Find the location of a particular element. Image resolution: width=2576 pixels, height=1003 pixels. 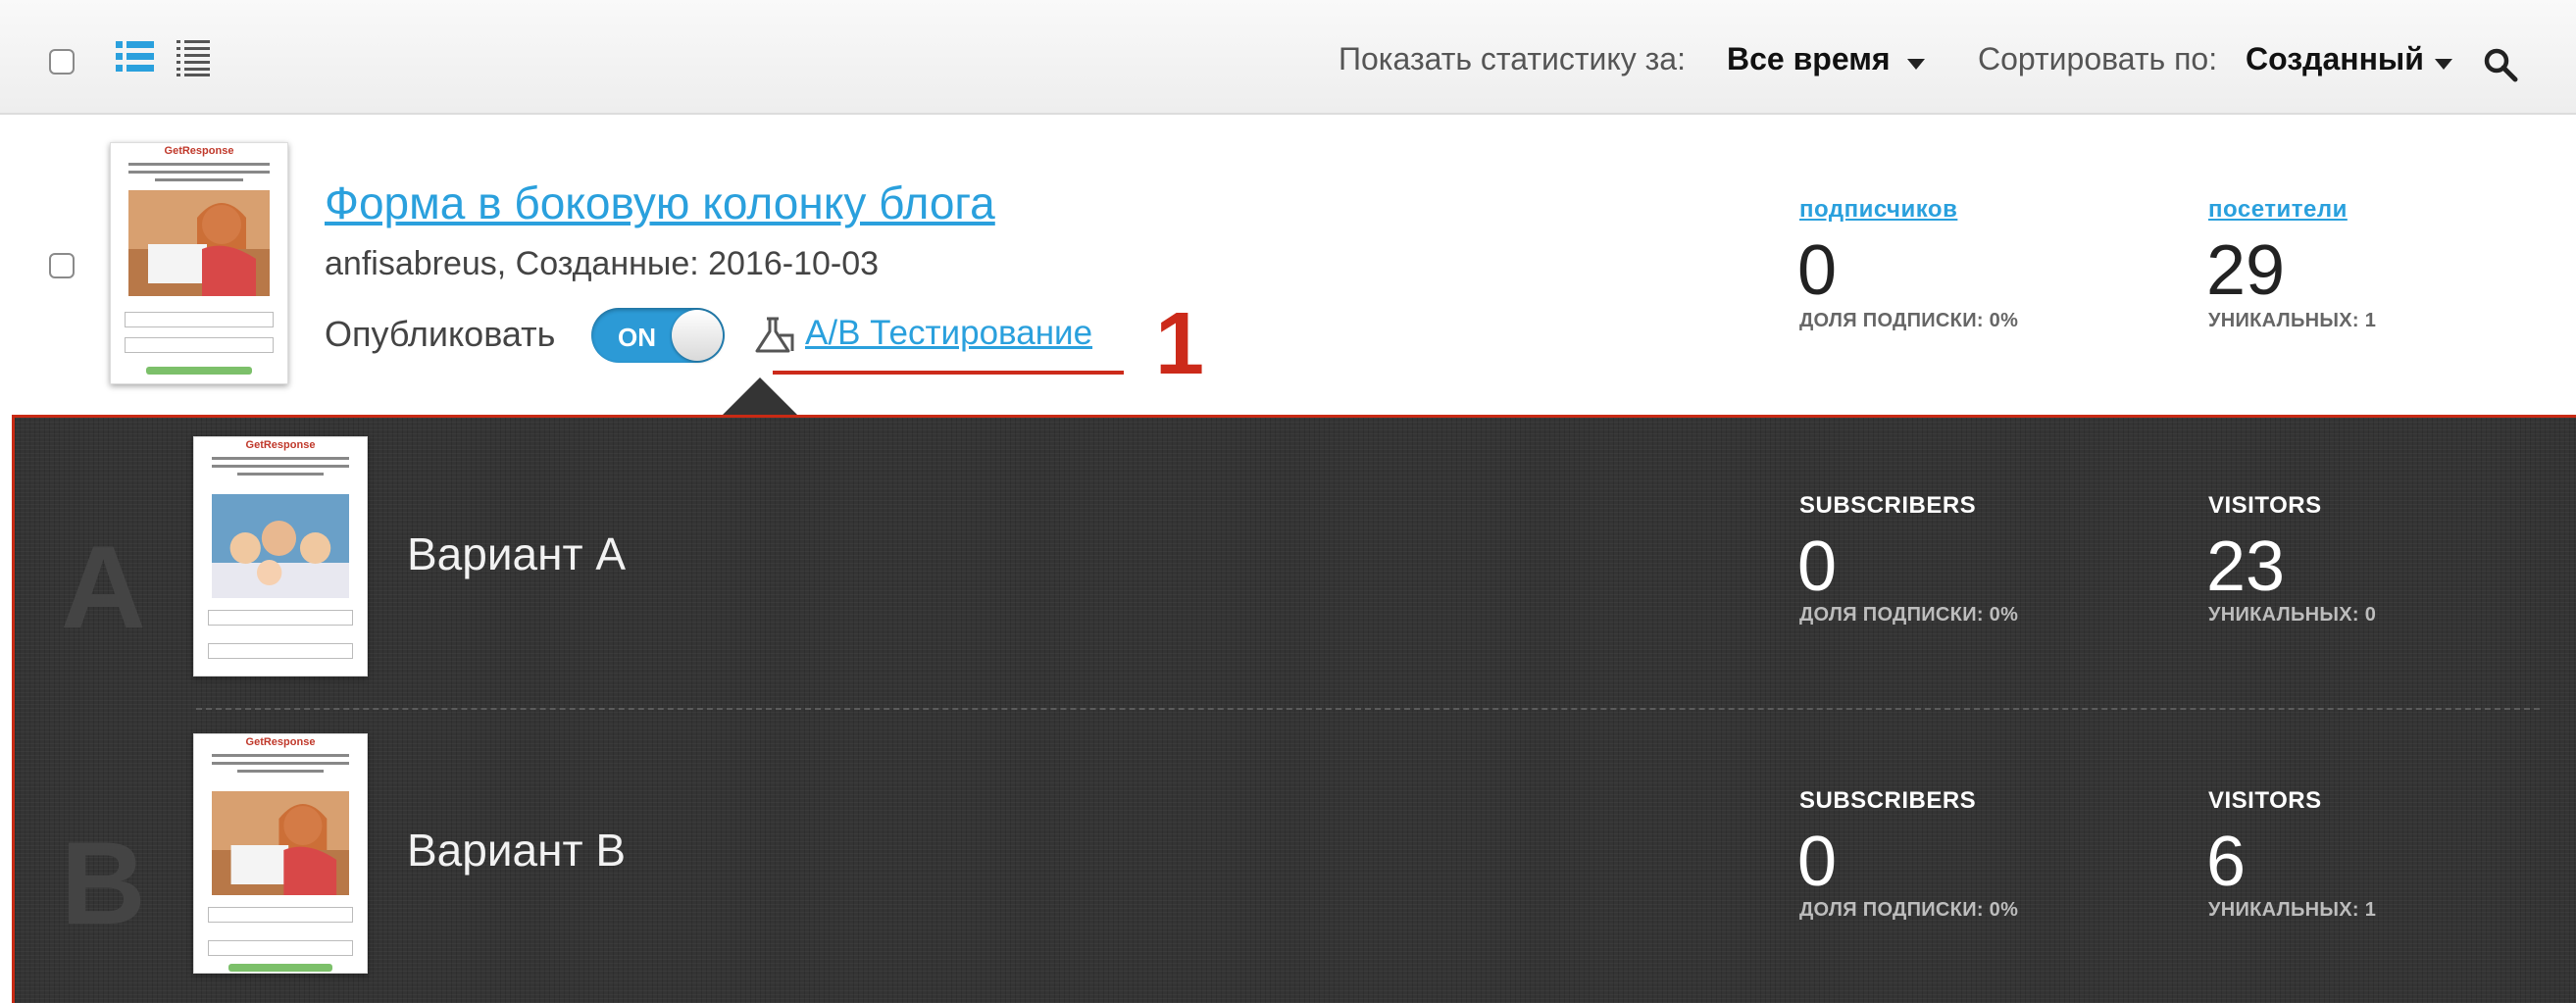

form-unique-visitors: УНИКАЛЬНЫХ: 1 is located at coordinates (2292, 321).